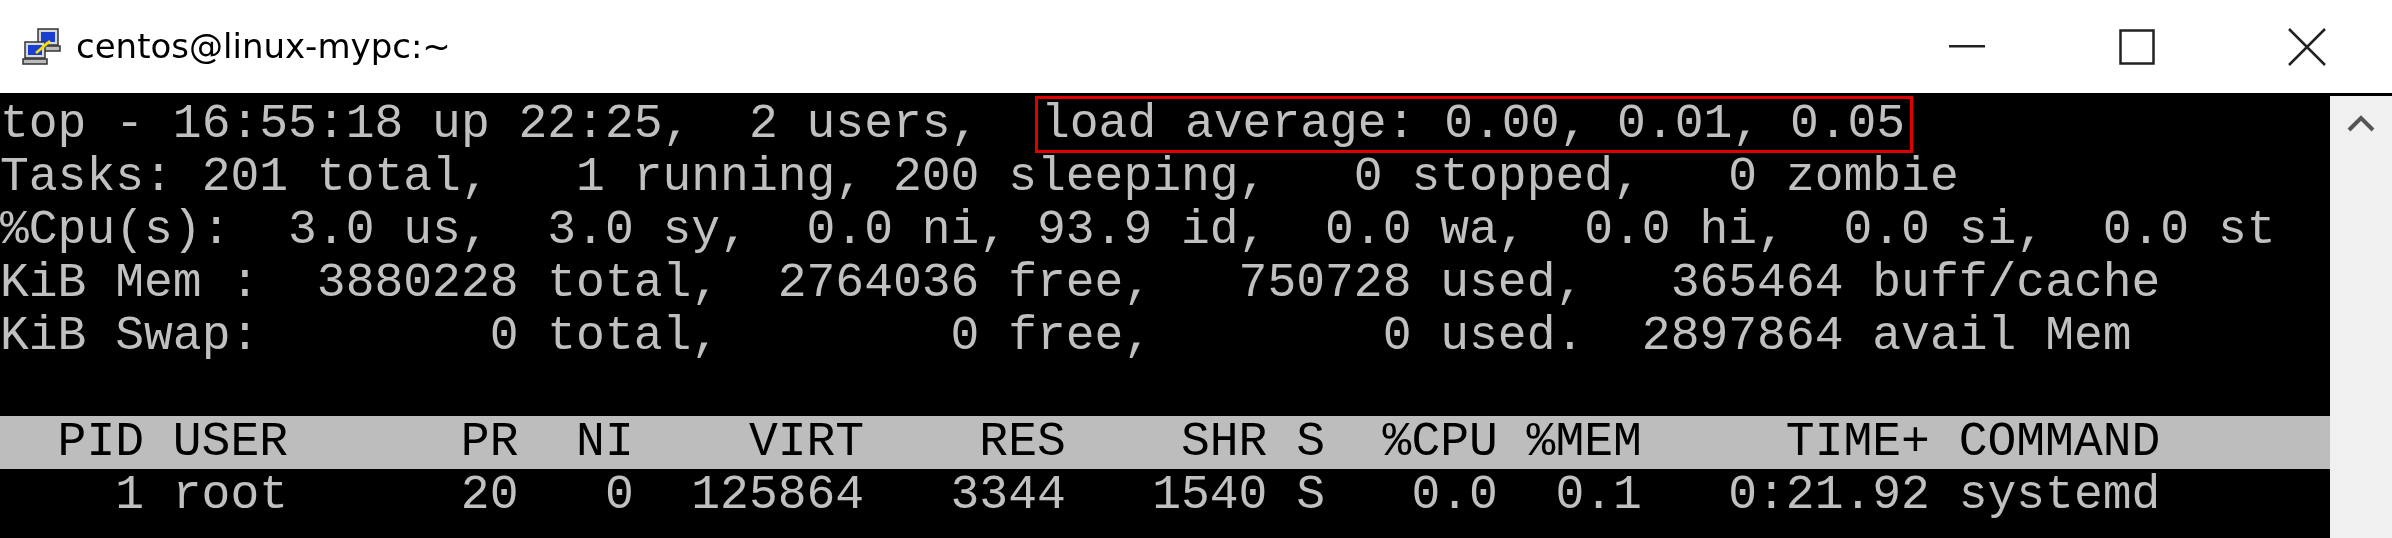 Image resolution: width=2392 pixels, height=538 pixels. What do you see at coordinates (1310, 442) in the screenshot?
I see `column-header: S` at bounding box center [1310, 442].